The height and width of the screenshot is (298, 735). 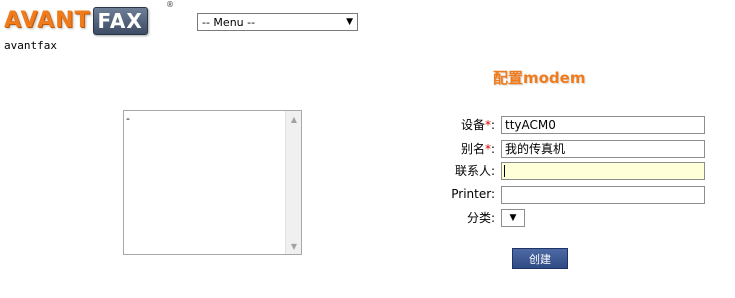 What do you see at coordinates (472, 149) in the screenshot?
I see `alias-label-text: 别名` at bounding box center [472, 149].